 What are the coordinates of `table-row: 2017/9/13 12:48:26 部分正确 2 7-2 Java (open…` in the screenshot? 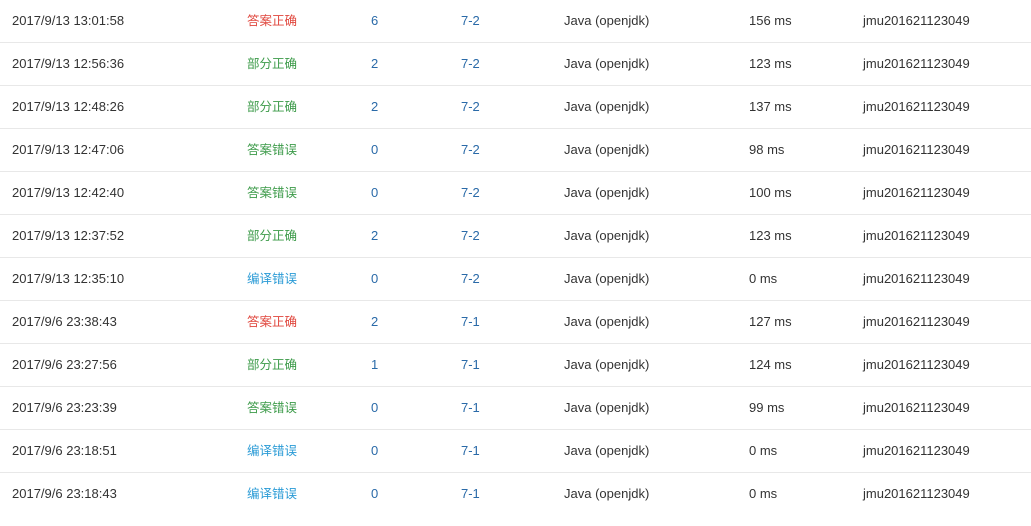 It's located at (515, 107).